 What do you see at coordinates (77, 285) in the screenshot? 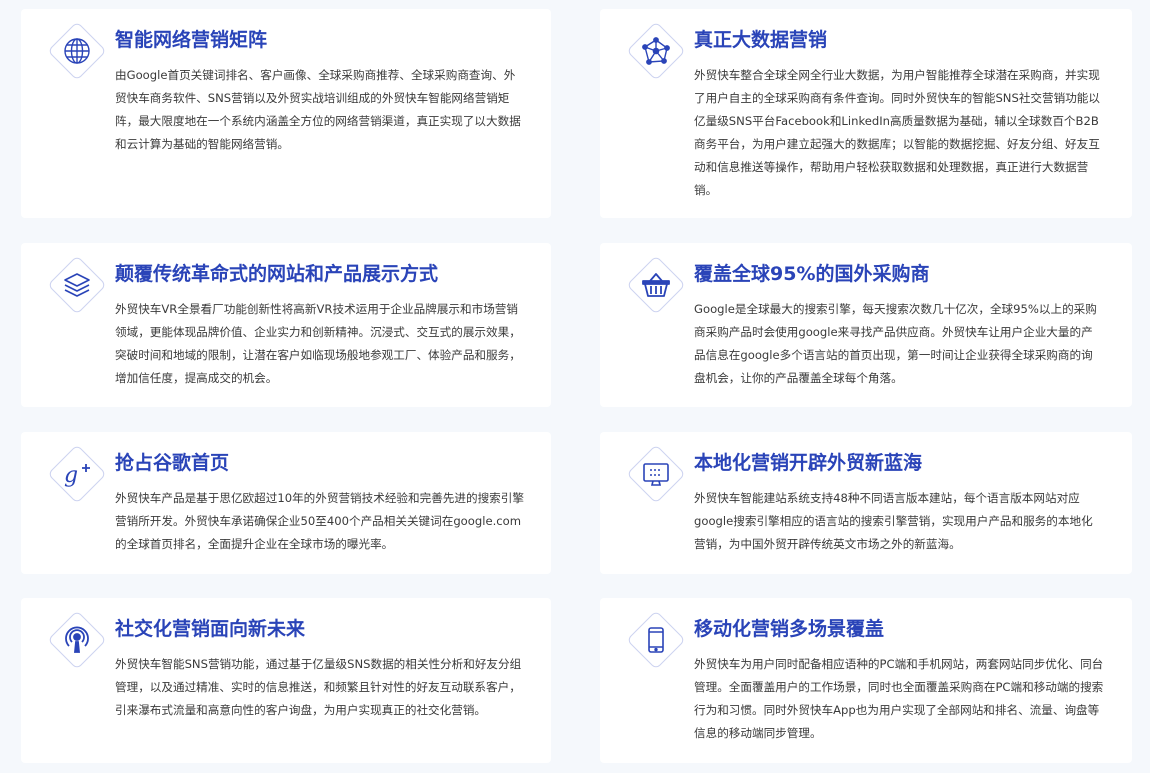
I see `layers-icon` at bounding box center [77, 285].